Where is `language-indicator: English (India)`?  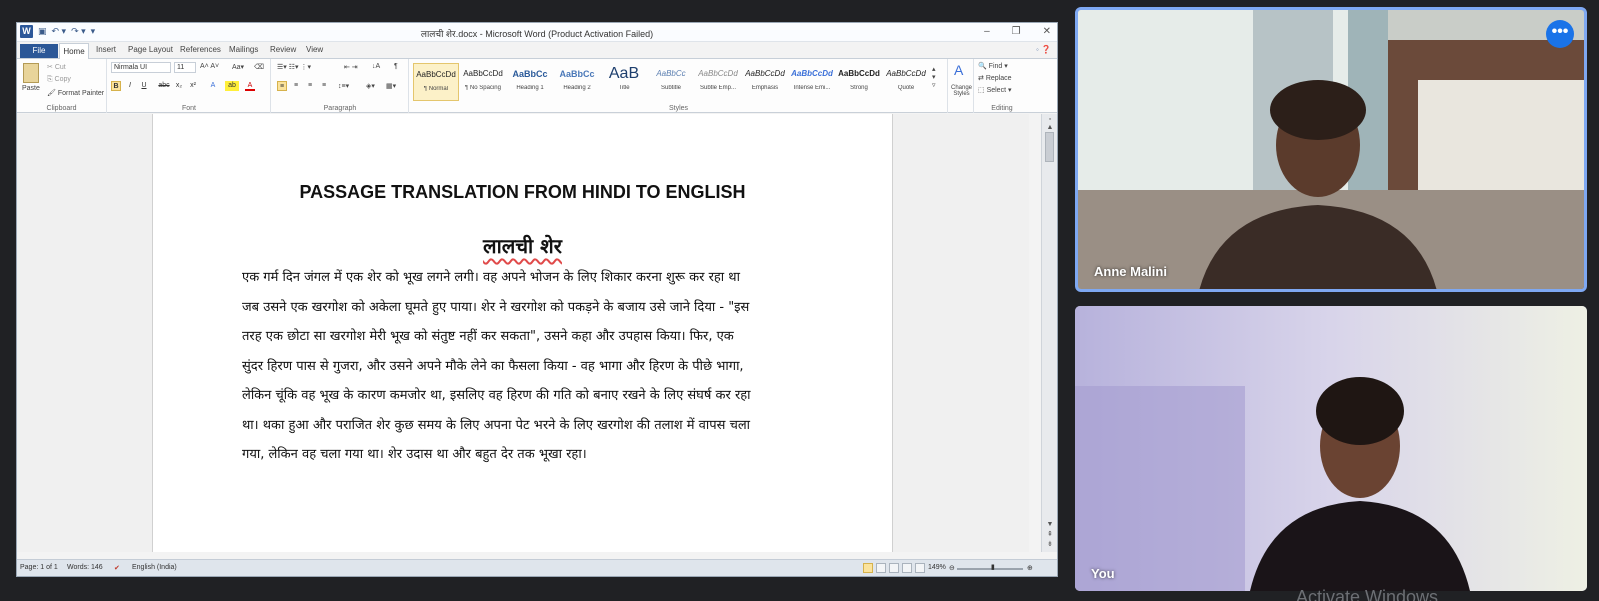
language-indicator: English (India) is located at coordinates (154, 567).